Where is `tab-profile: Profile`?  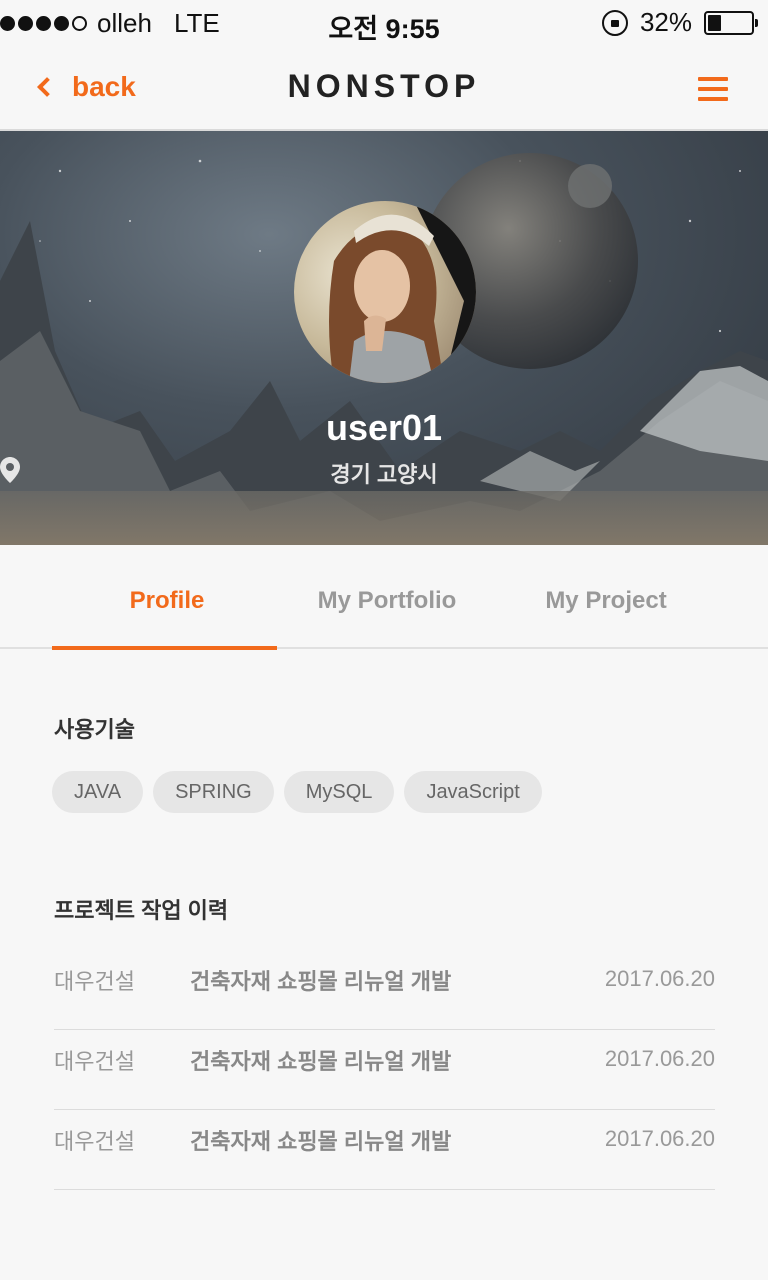
tab-profile: Profile is located at coordinates (167, 601).